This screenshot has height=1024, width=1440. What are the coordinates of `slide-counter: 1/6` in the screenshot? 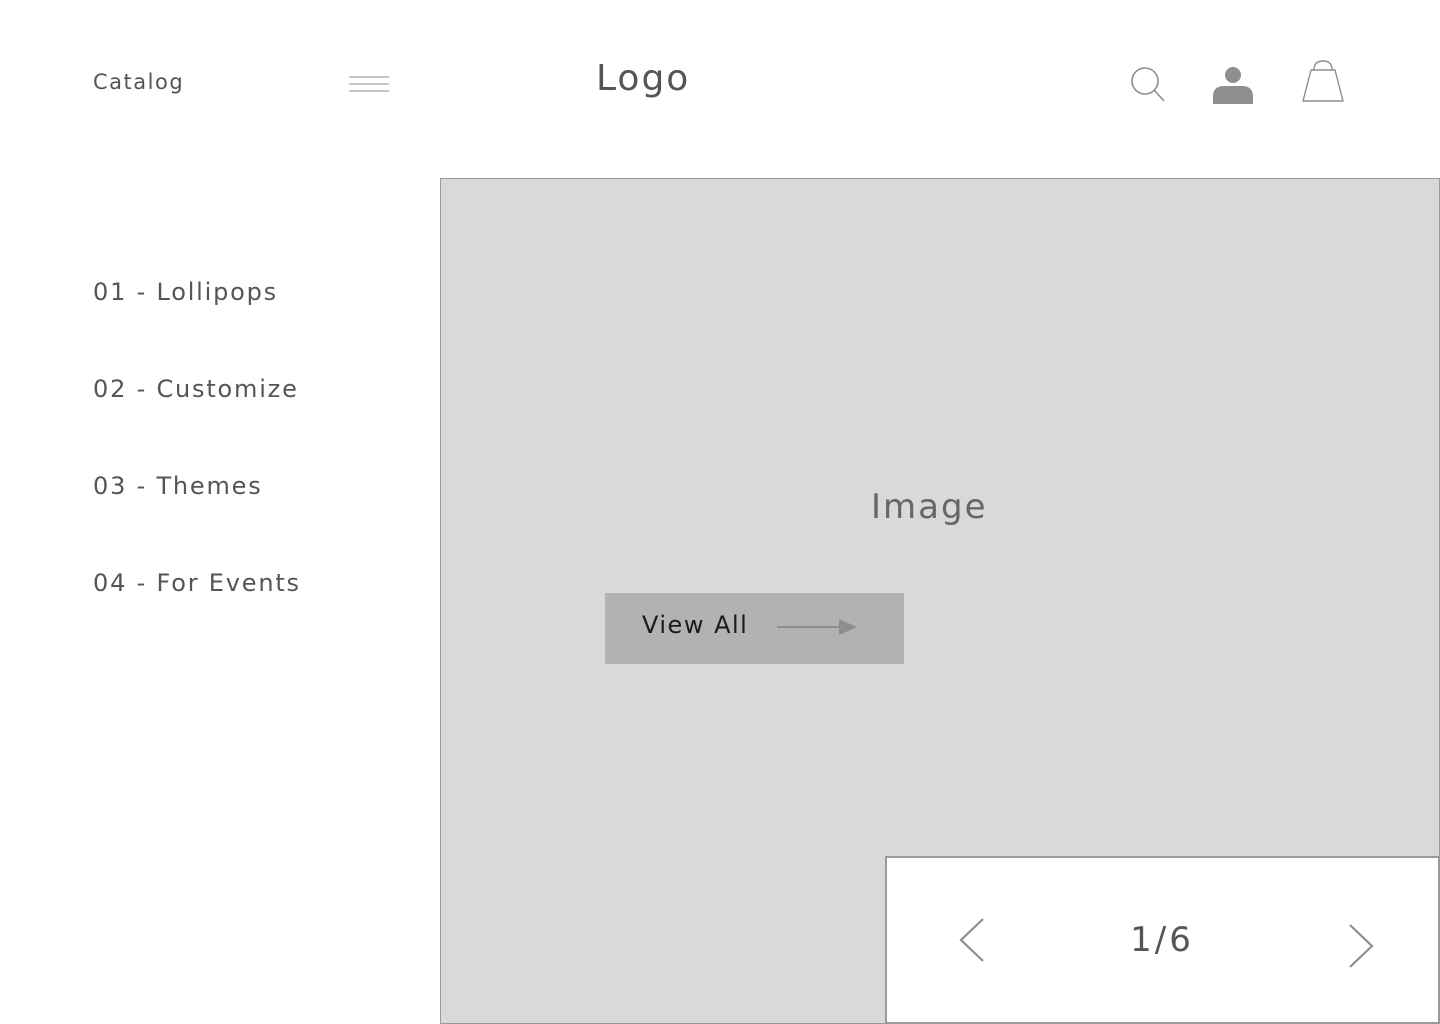 It's located at (1162, 940).